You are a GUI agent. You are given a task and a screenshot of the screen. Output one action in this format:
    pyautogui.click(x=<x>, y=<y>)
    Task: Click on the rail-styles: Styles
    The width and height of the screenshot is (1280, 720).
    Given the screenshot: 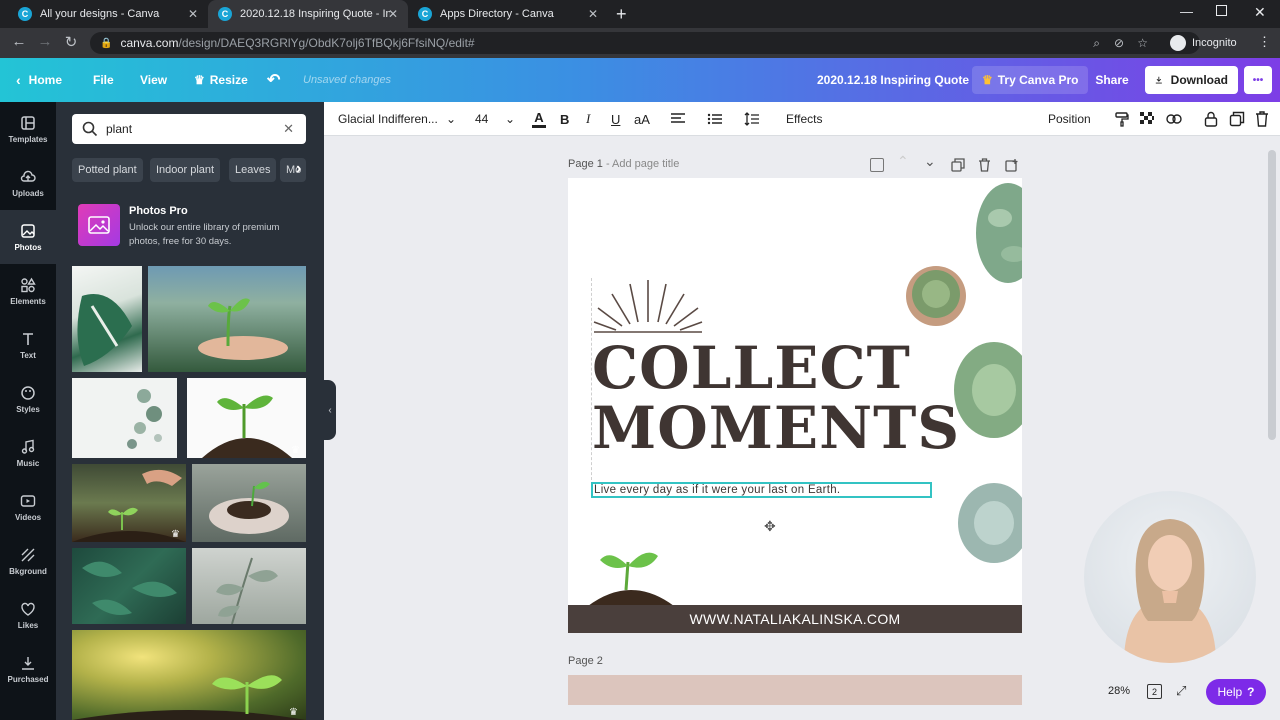 What is the action you would take?
    pyautogui.click(x=28, y=399)
    